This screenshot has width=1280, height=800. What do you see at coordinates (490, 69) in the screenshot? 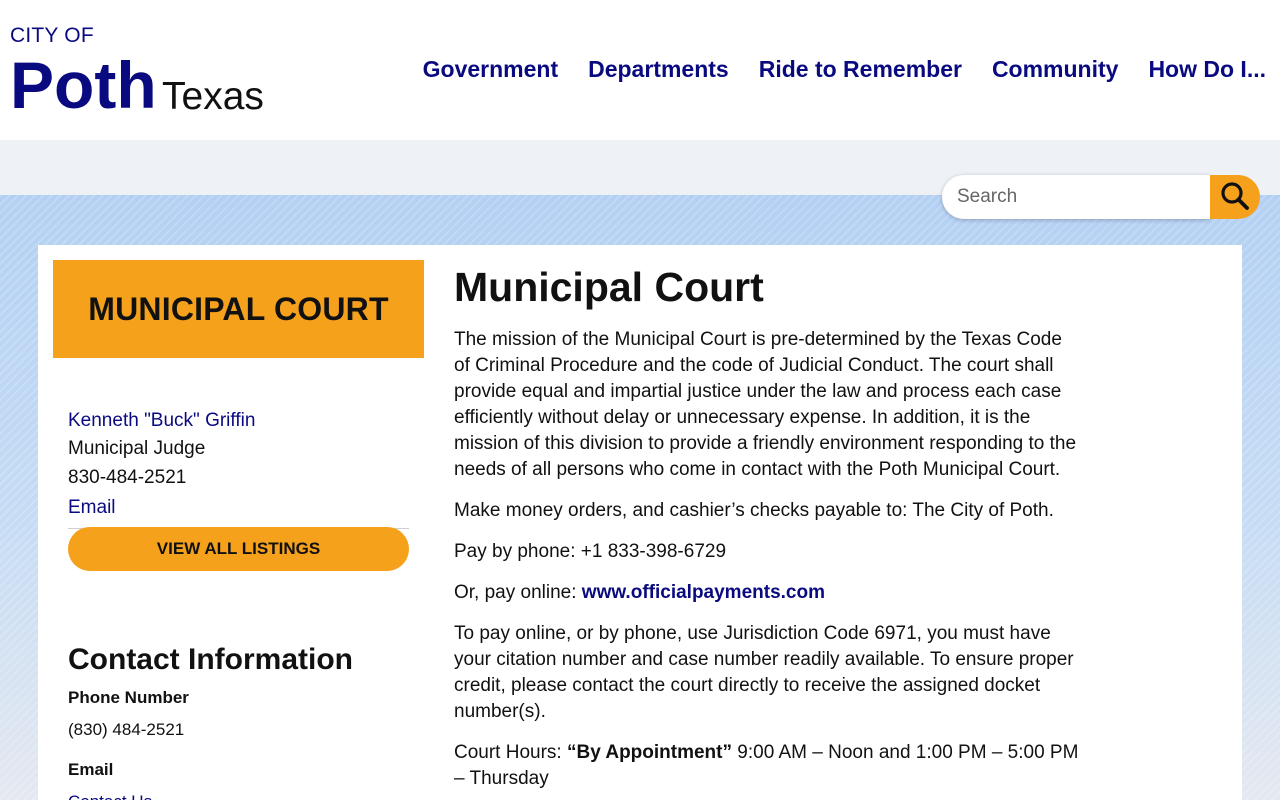
I see `nav-government: Government` at bounding box center [490, 69].